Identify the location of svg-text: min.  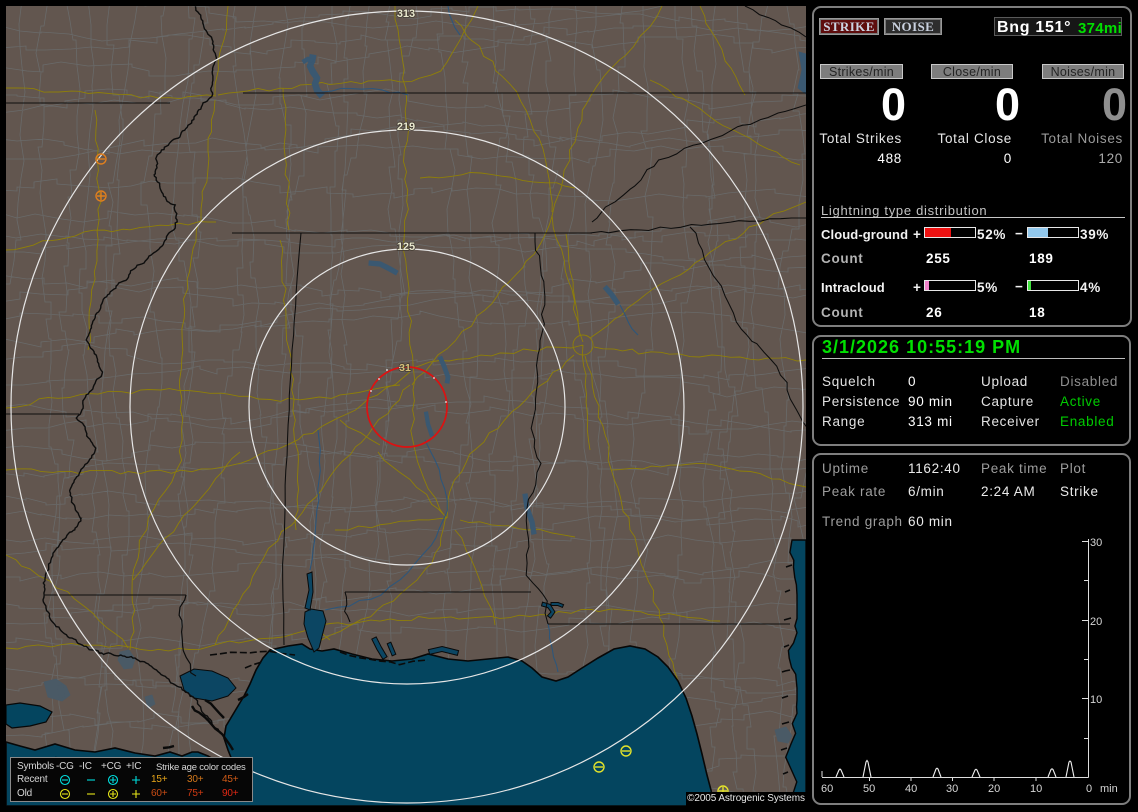
(1109, 789).